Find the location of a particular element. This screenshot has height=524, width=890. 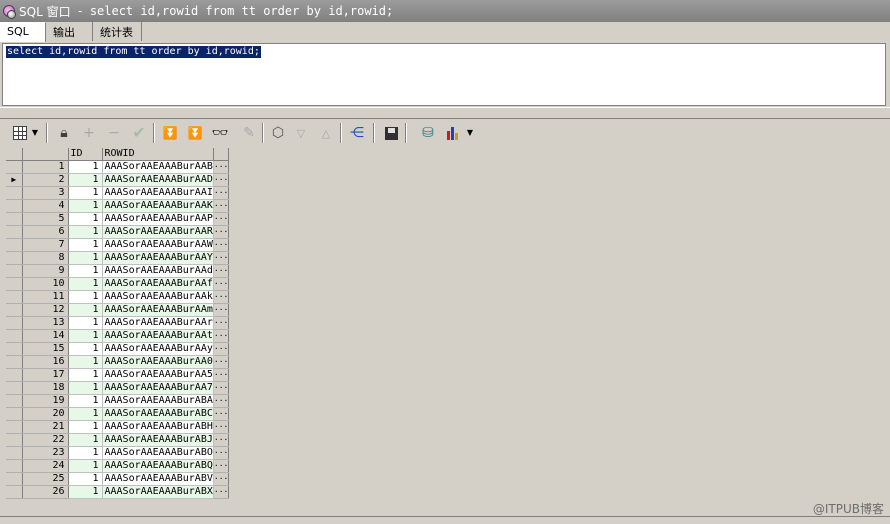

cell-rowid: AAASorAAEAAABurABV is located at coordinates (158, 479).